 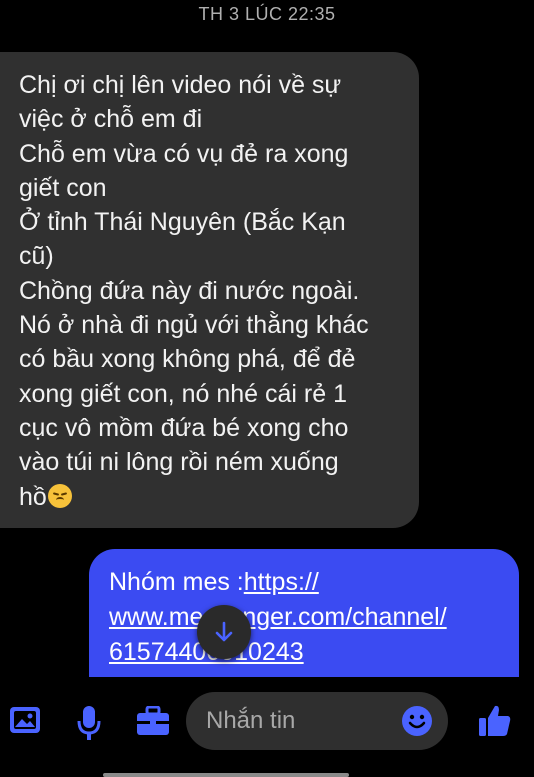 I want to click on message-line: Ở tỉnh Thái Nguyên (Bắc Kạn, so click(x=182, y=222).